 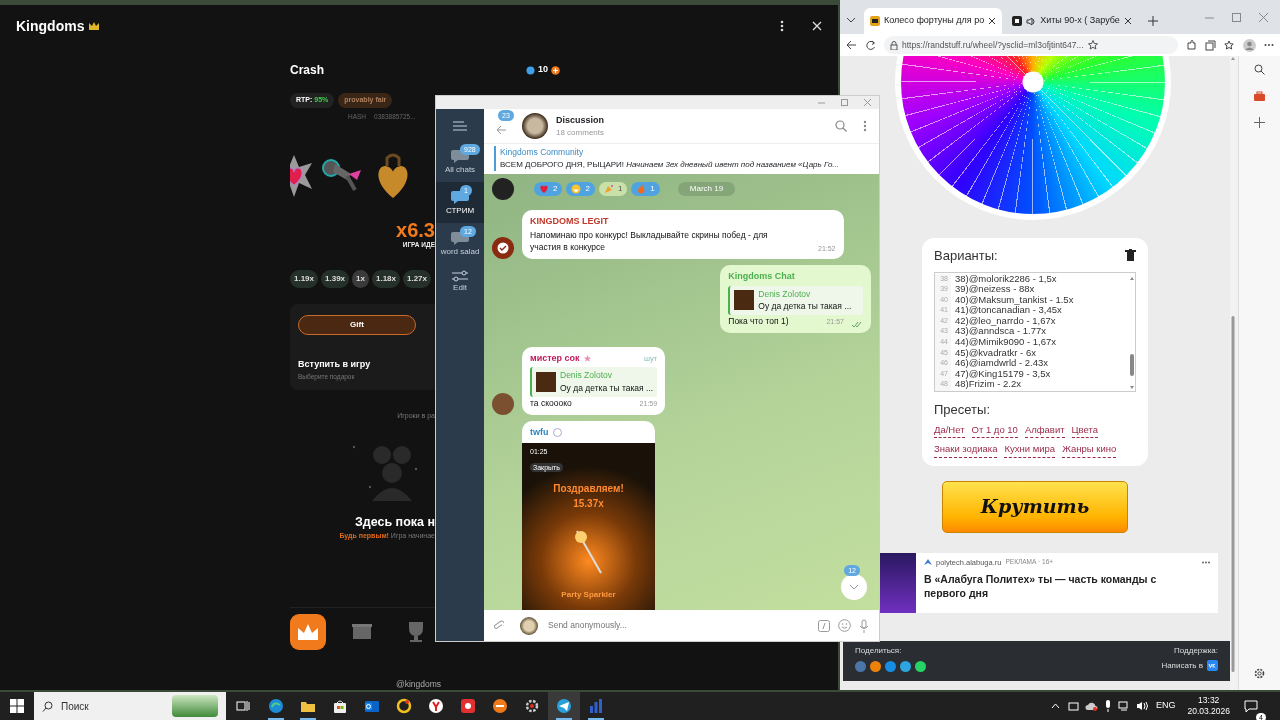 I want to click on chevron-up-icon, so click(x=1055, y=706).